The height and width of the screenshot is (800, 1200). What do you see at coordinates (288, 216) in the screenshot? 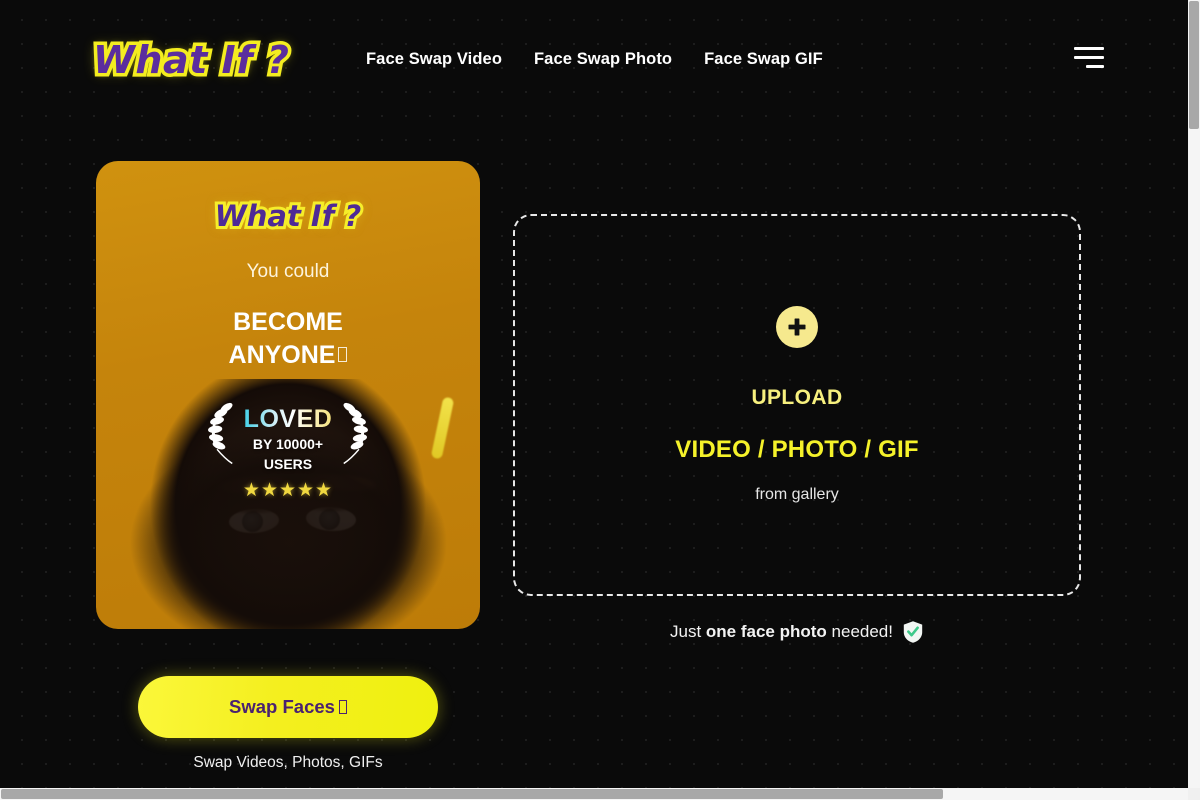
I see `promo-card-logo: What If ?` at bounding box center [288, 216].